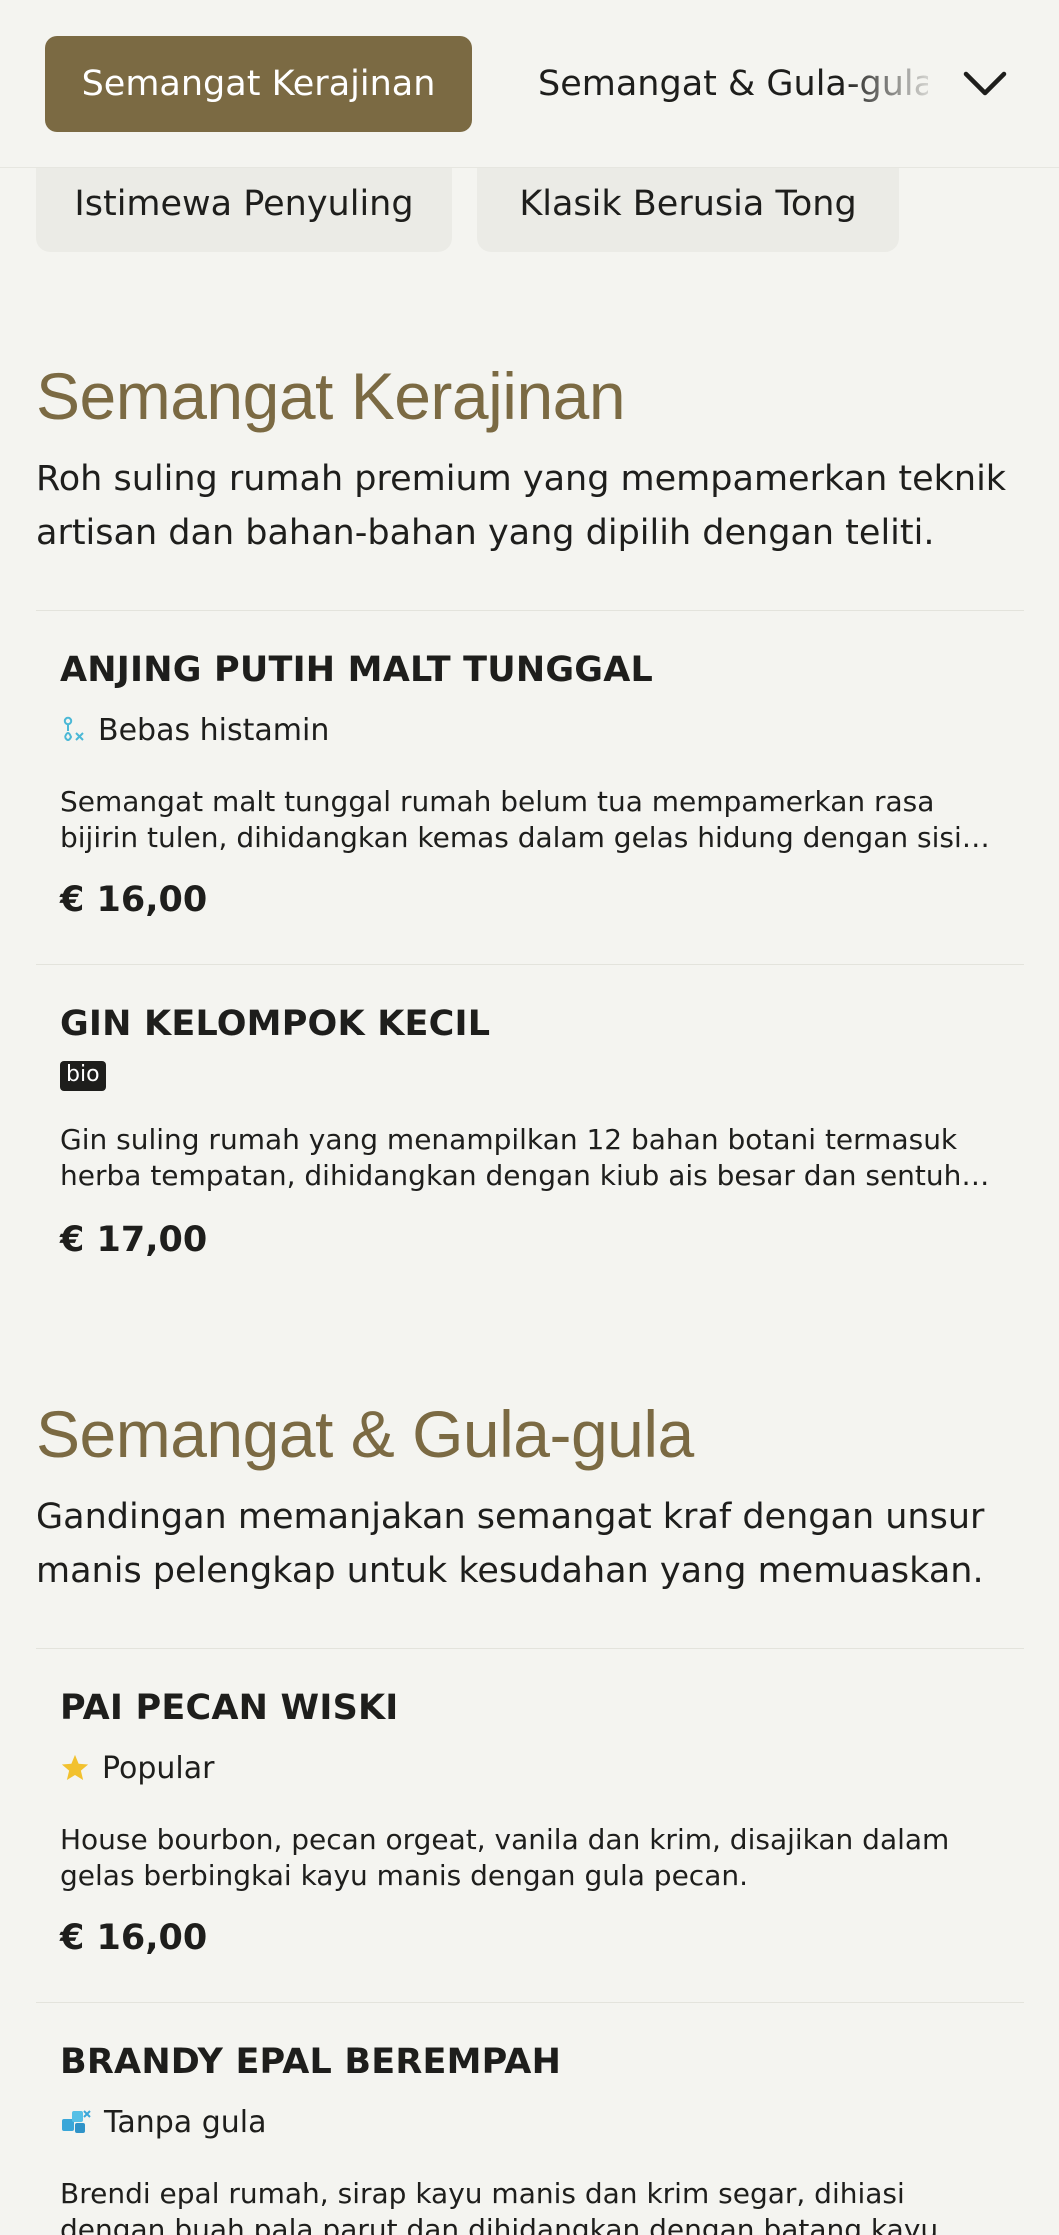 Image resolution: width=1059 pixels, height=2235 pixels. Describe the element at coordinates (529, 84) in the screenshot. I see `category-nav-bar: Semangat Kerajinan Semangat & Gula-gula` at that location.